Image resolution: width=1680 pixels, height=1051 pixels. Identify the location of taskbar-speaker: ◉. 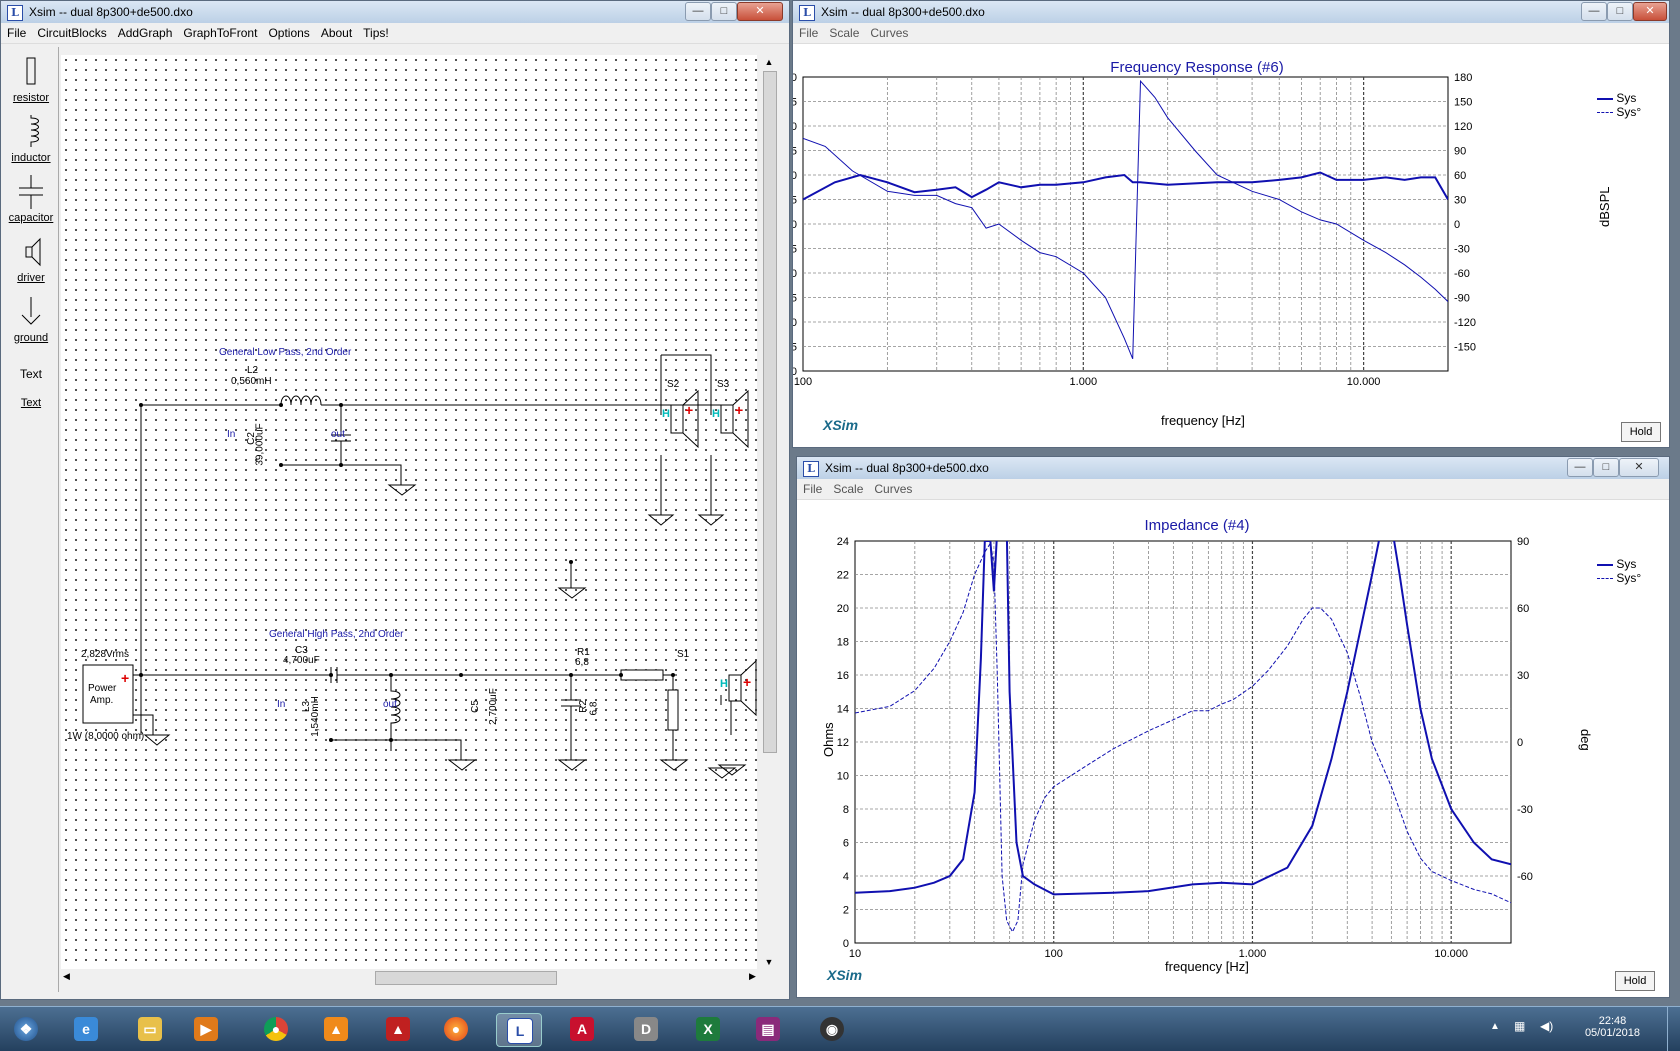
(832, 1029).